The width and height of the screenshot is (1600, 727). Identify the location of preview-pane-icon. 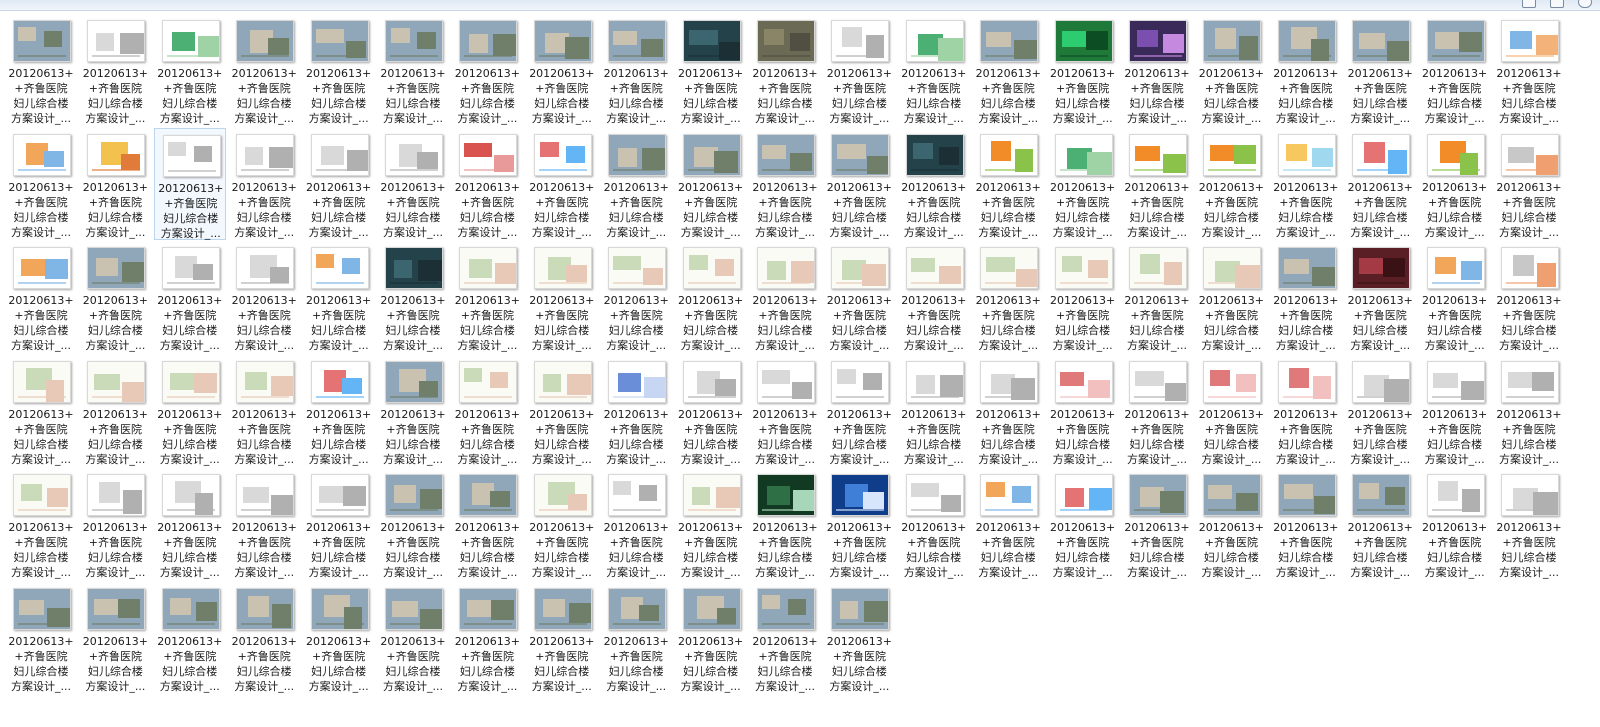
(1557, 4).